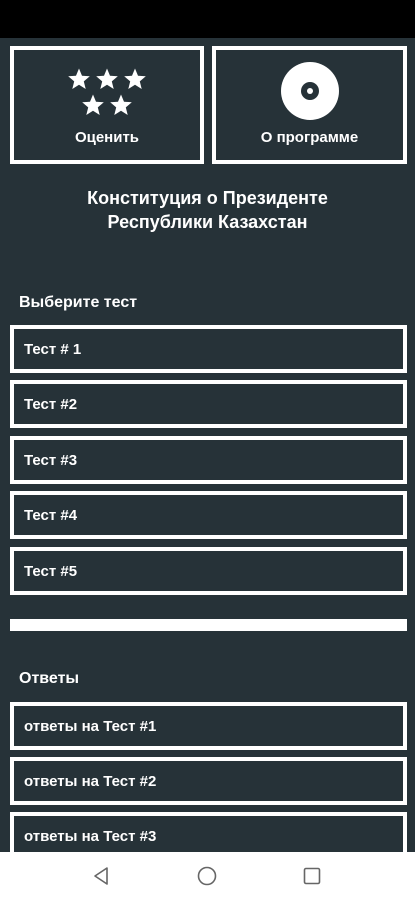 The height and width of the screenshot is (900, 415). Describe the element at coordinates (309, 91) in the screenshot. I see `disc-icon` at that location.